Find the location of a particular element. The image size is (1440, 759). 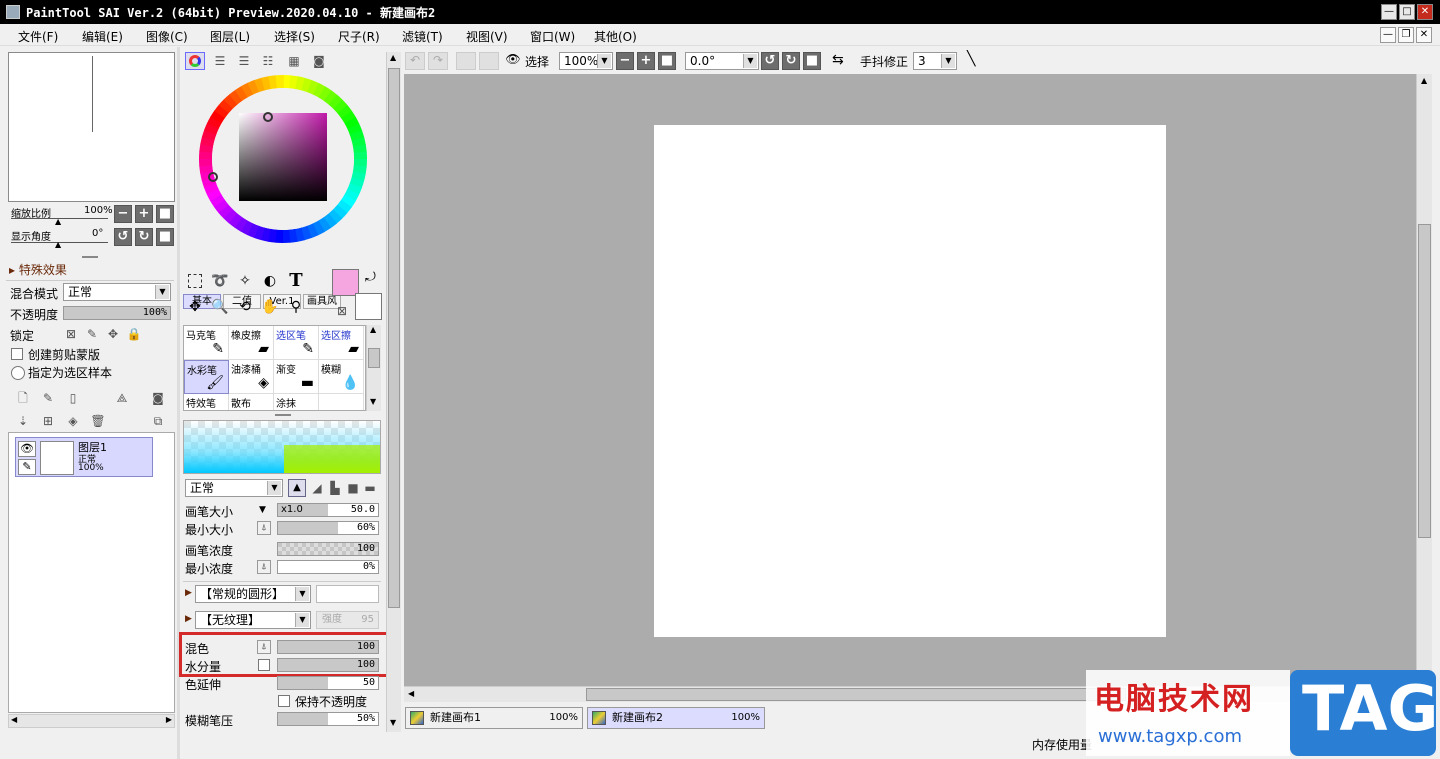

angle-slider-handle: ▲ is located at coordinates (58, 244).